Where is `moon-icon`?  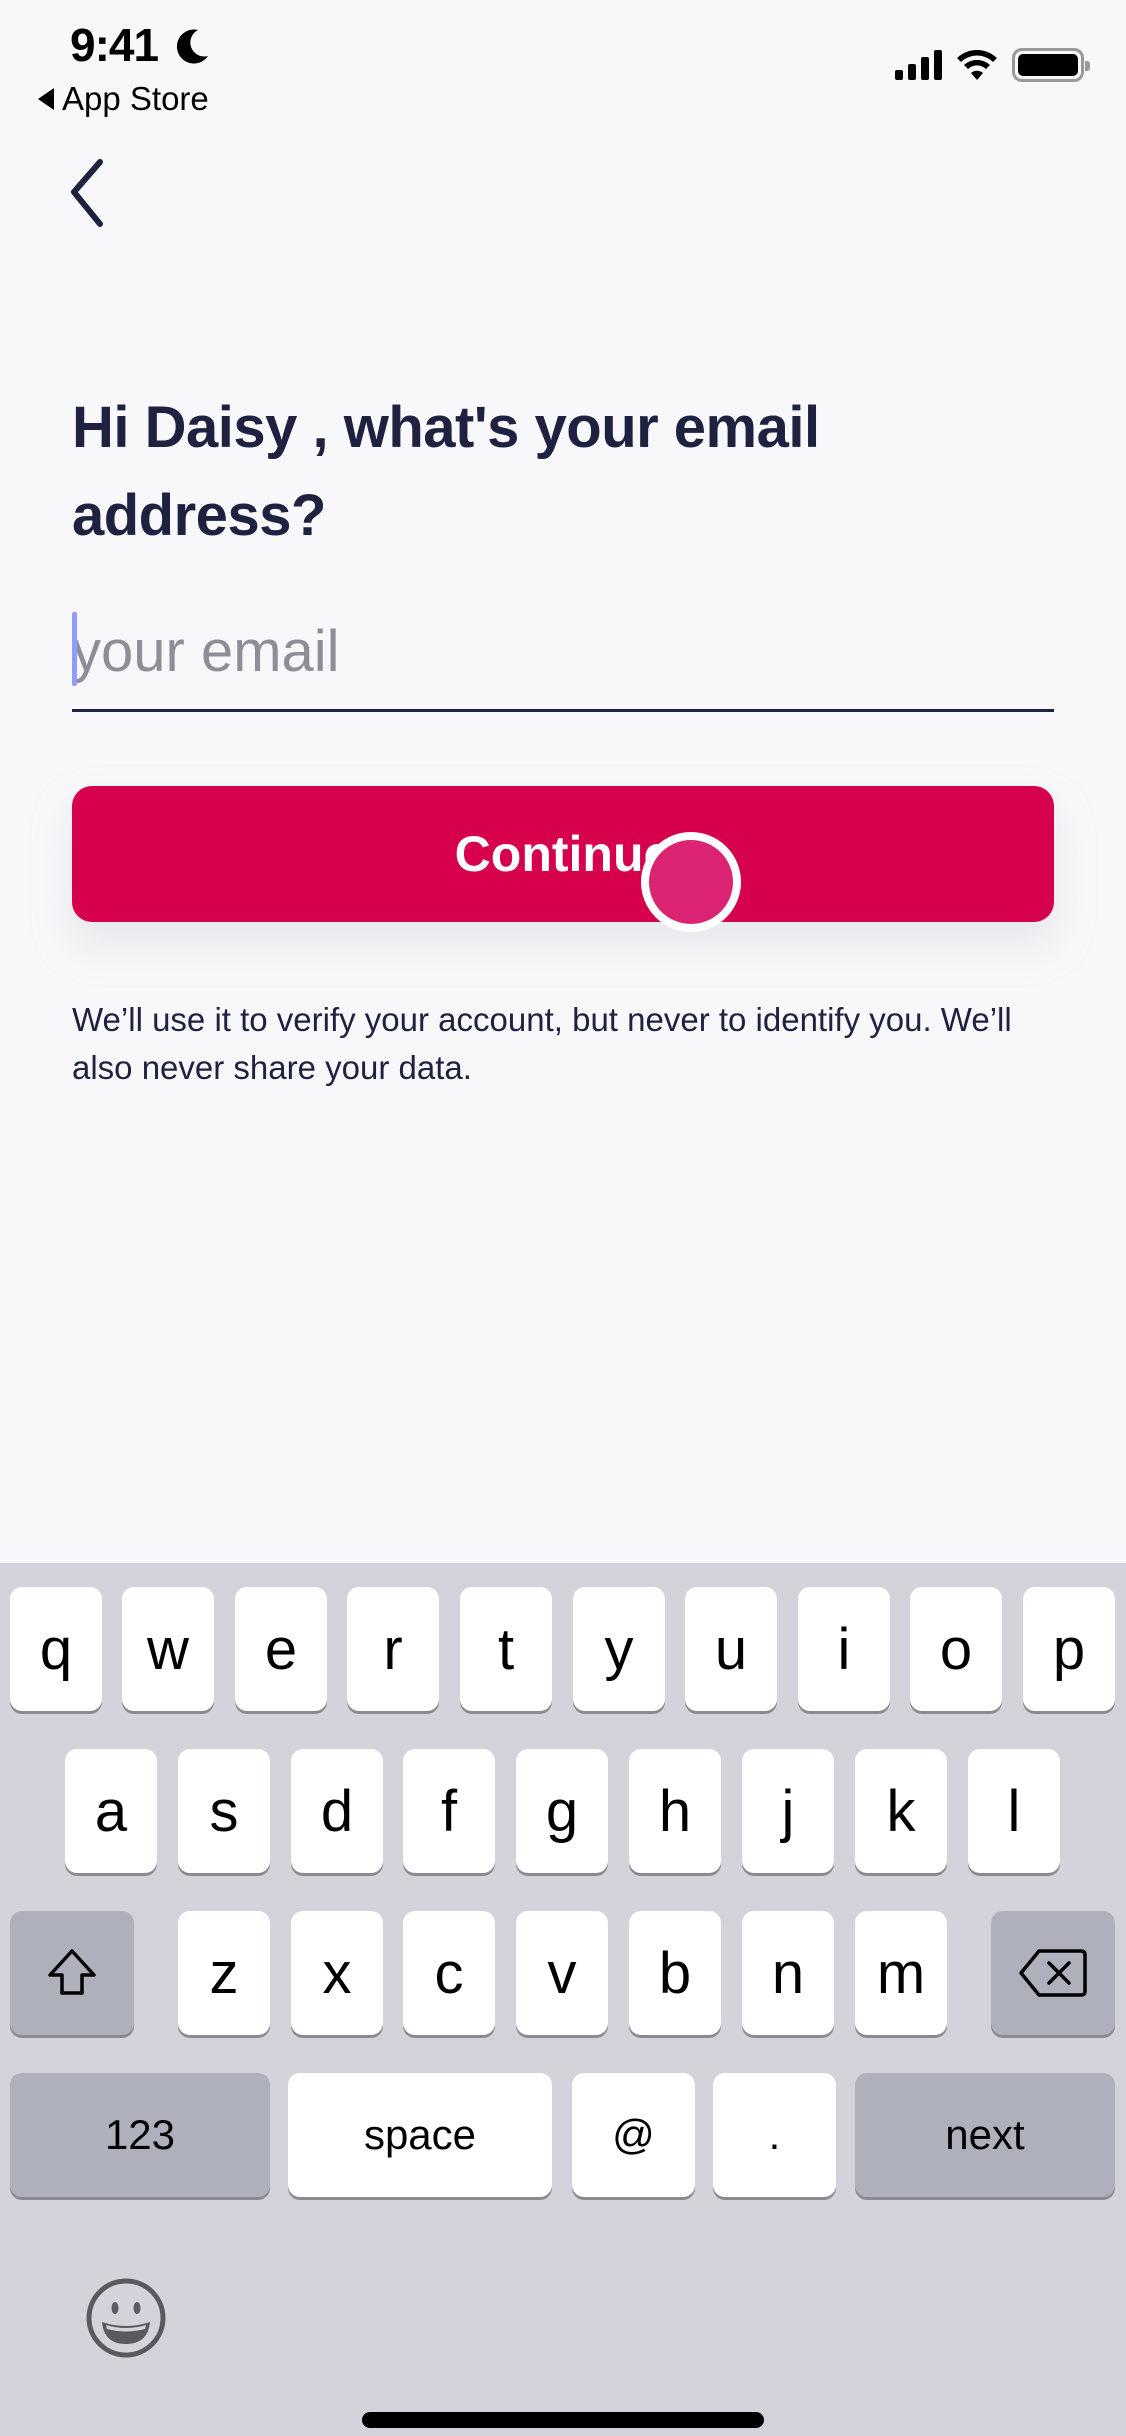
moon-icon is located at coordinates (192, 46).